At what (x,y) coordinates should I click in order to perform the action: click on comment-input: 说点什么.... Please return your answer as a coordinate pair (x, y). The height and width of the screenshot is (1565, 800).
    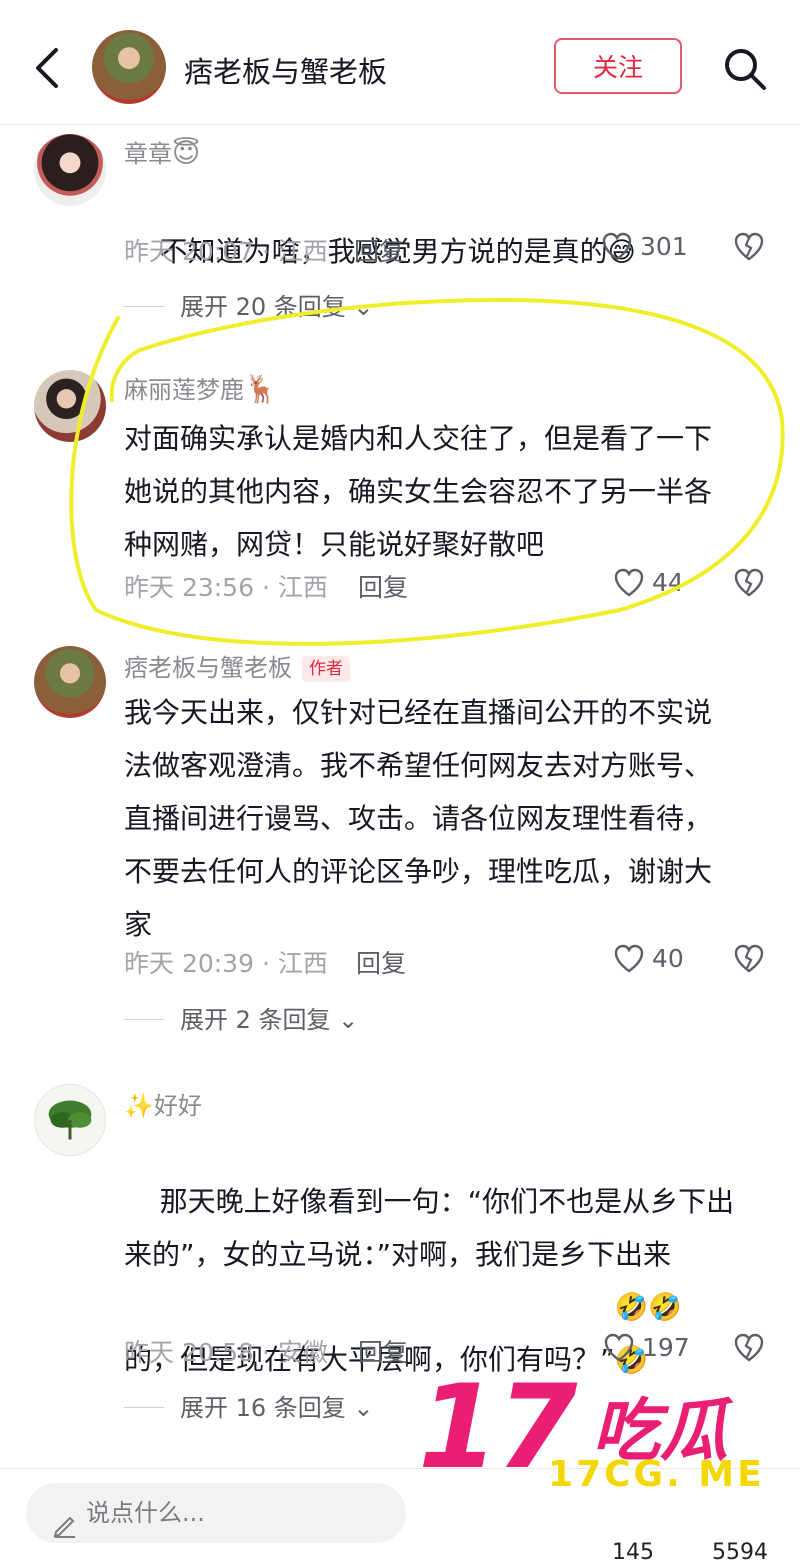
    Looking at the image, I should click on (216, 1513).